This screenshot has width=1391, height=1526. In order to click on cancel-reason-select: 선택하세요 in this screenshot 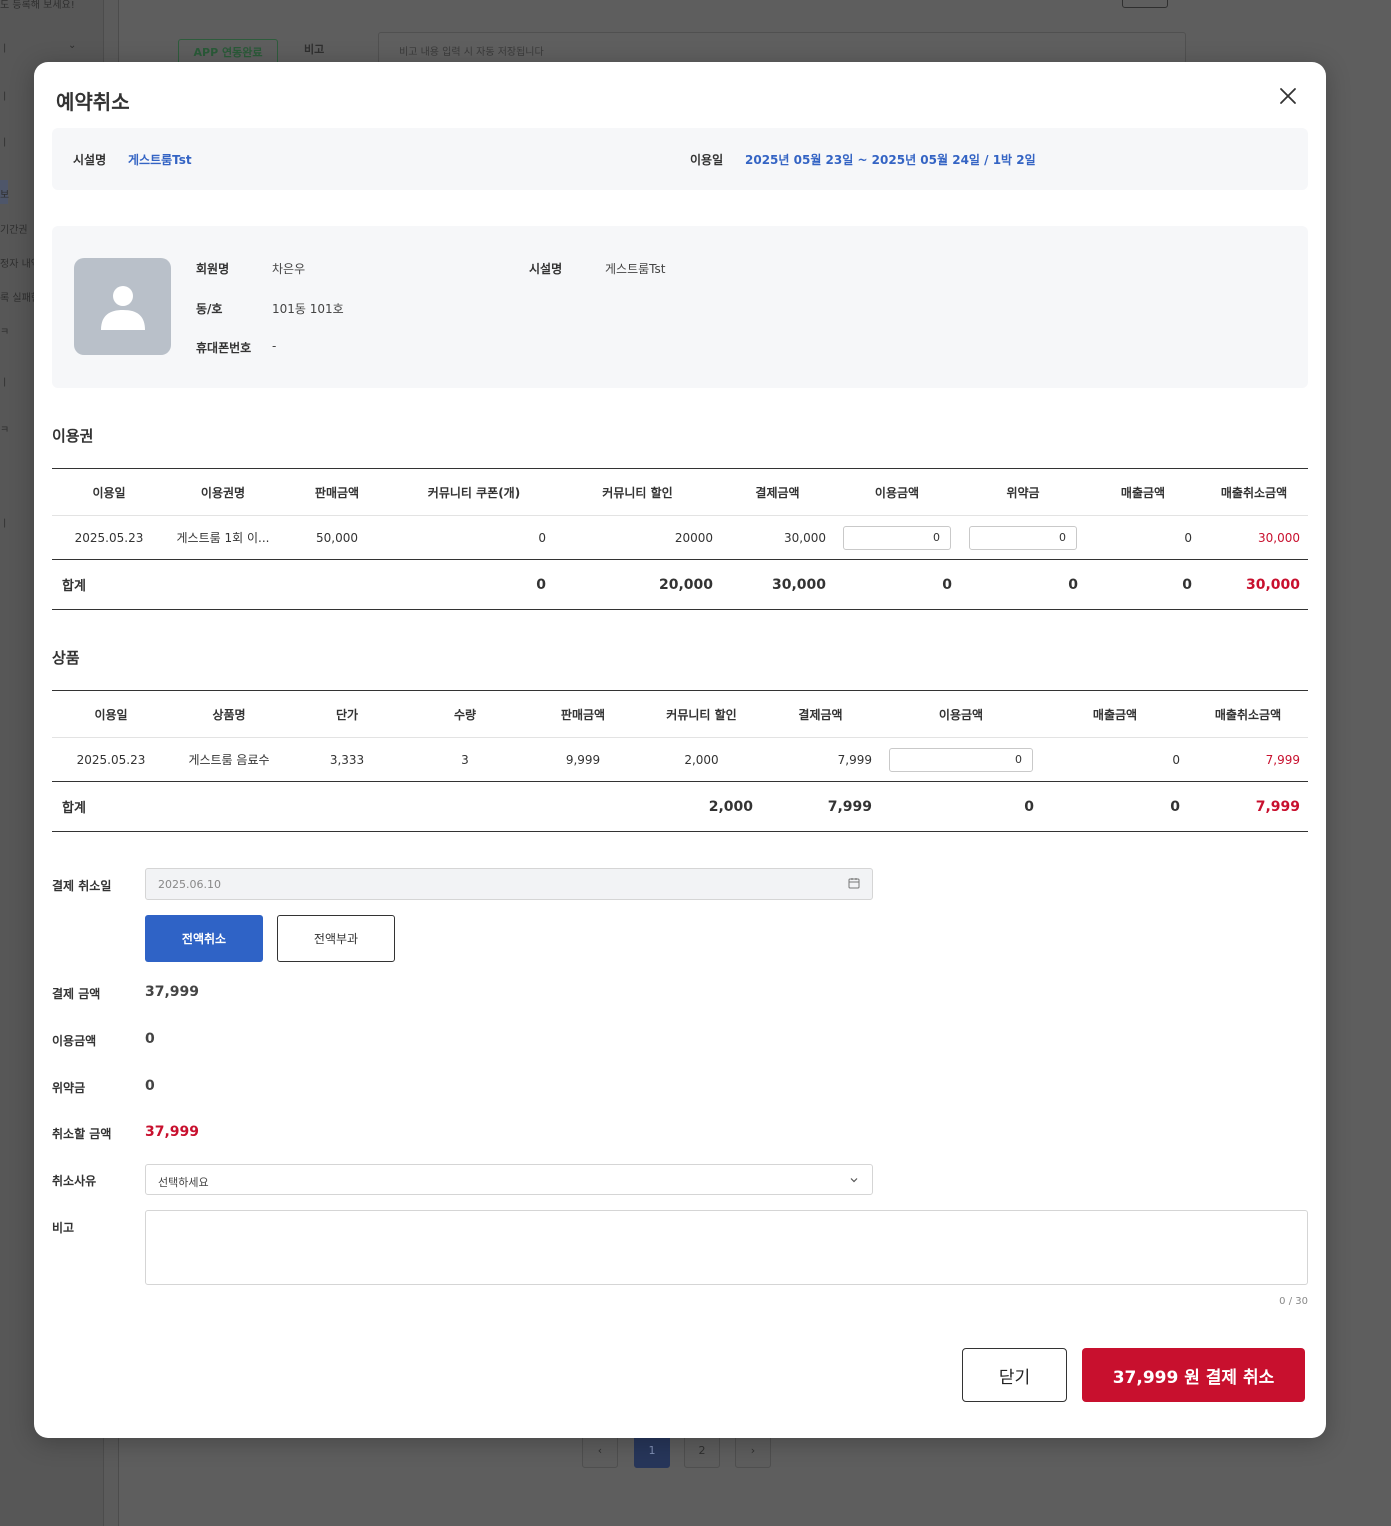, I will do `click(509, 1179)`.